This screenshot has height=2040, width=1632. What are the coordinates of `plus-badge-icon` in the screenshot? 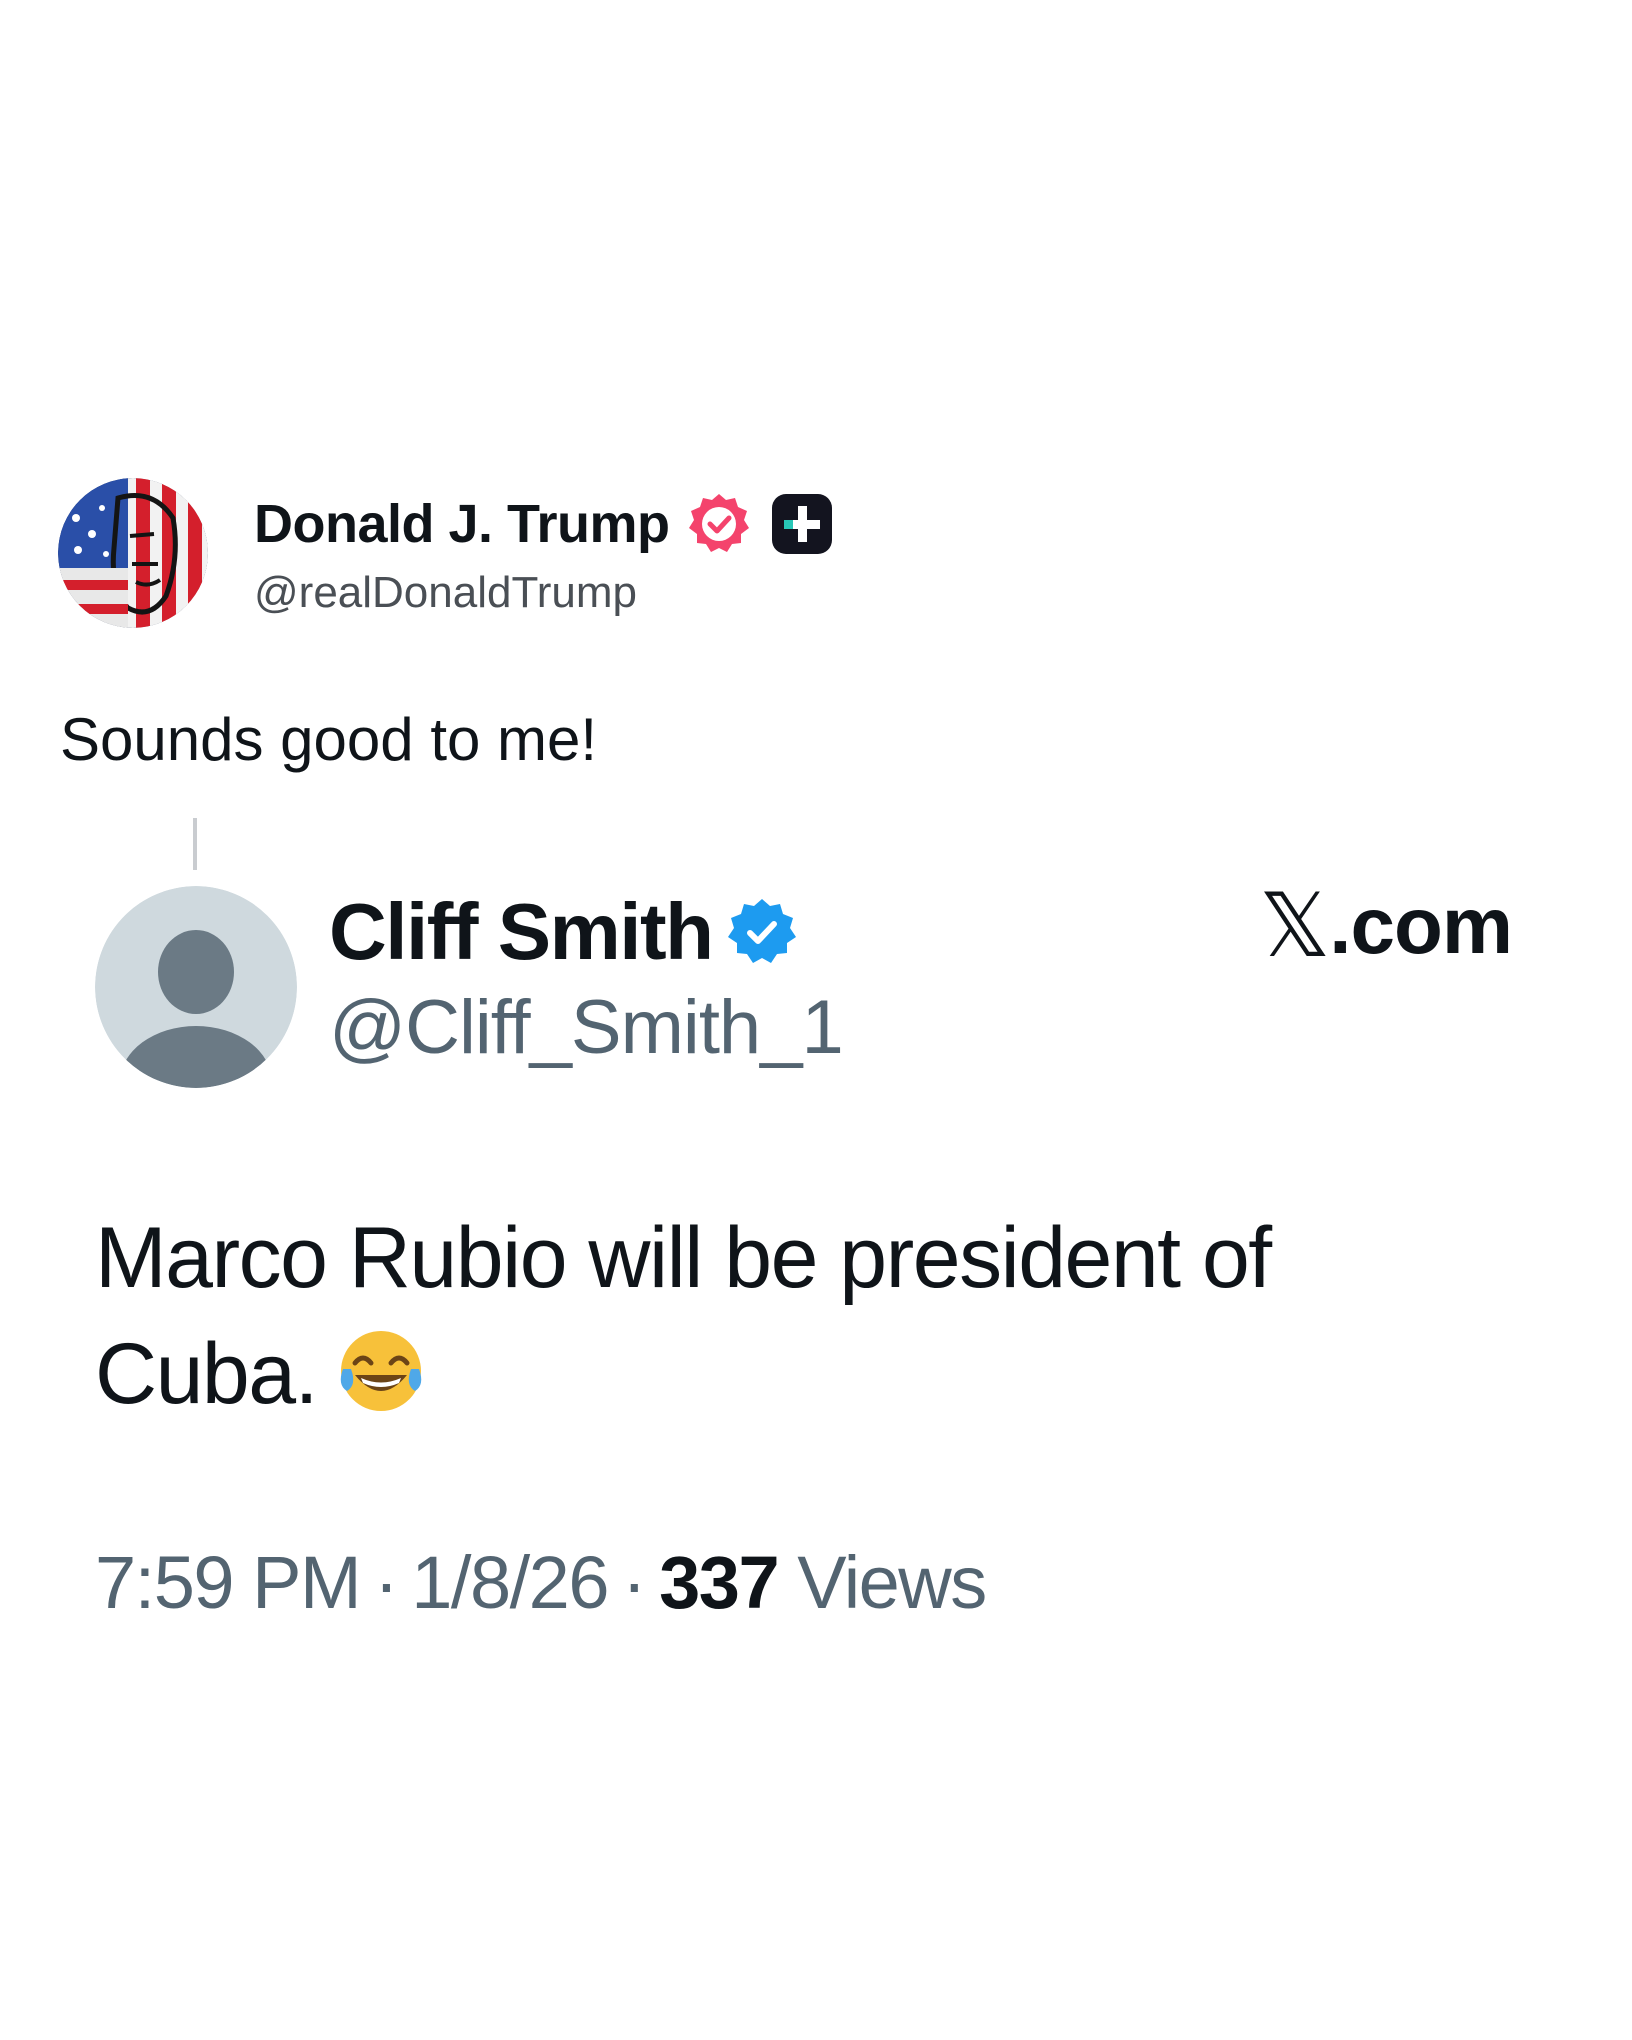 It's located at (801, 524).